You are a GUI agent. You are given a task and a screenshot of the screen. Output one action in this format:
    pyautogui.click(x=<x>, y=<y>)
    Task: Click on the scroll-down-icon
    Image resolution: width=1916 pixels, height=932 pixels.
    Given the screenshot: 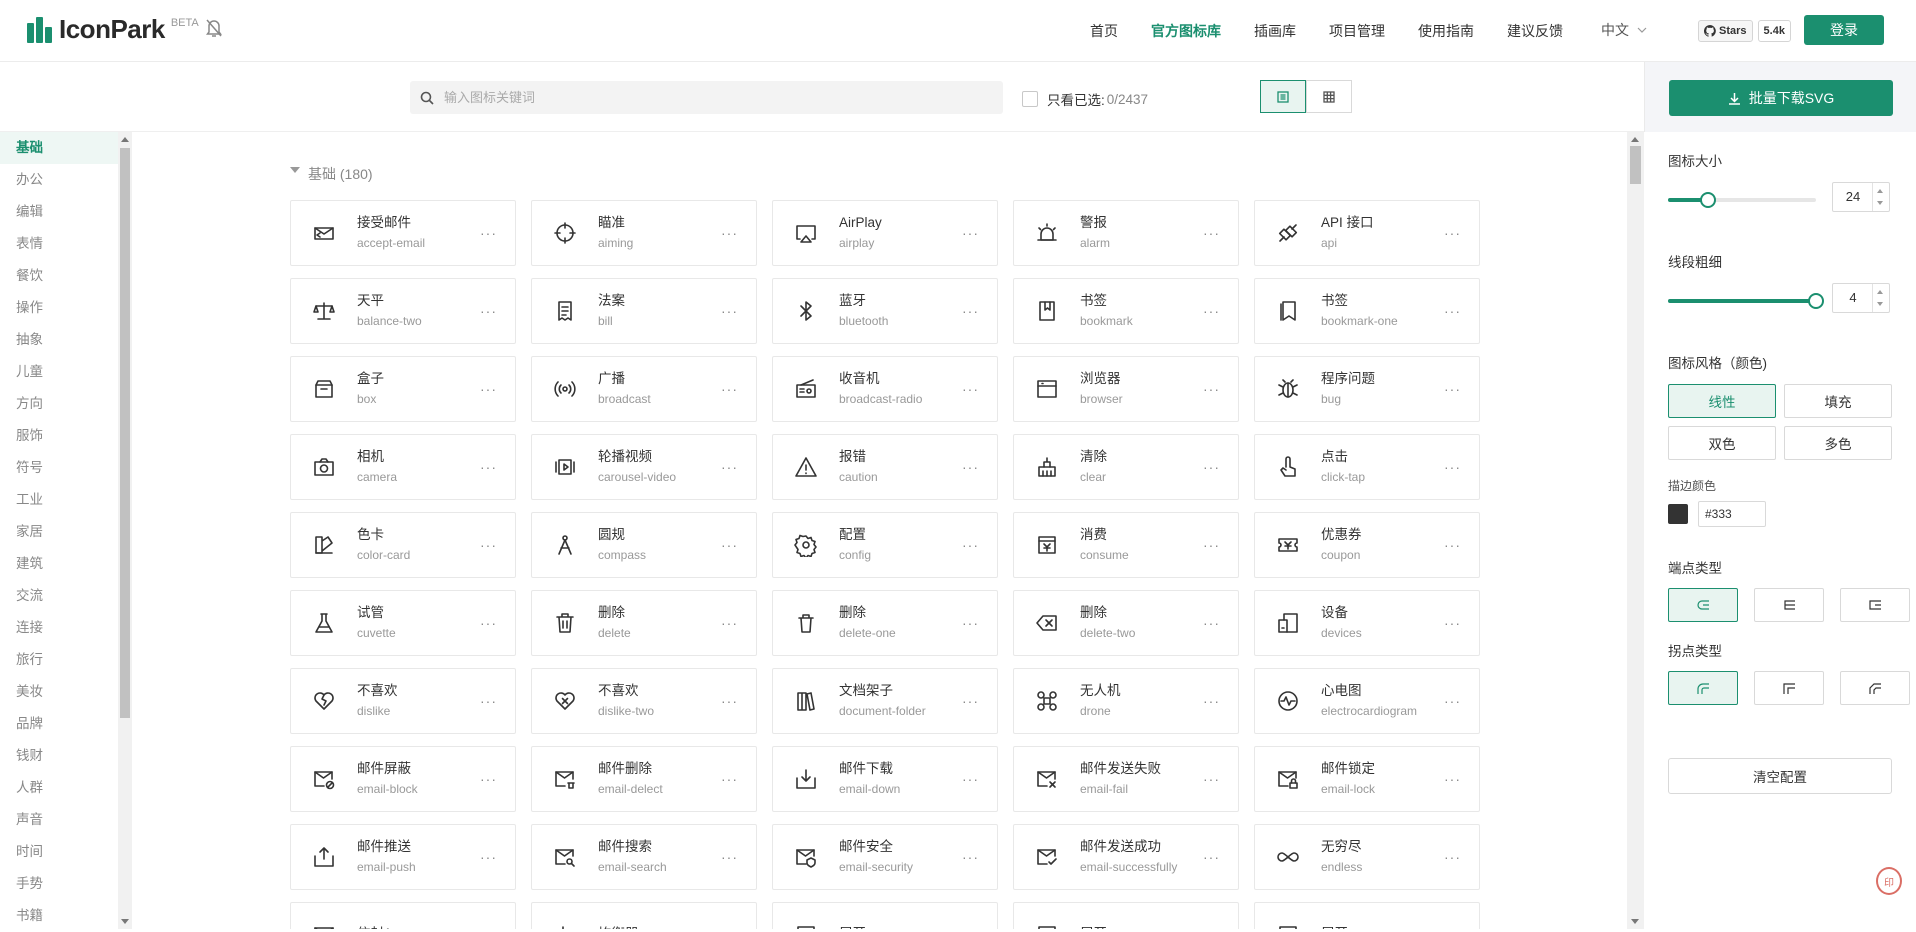 What is the action you would take?
    pyautogui.click(x=1635, y=921)
    